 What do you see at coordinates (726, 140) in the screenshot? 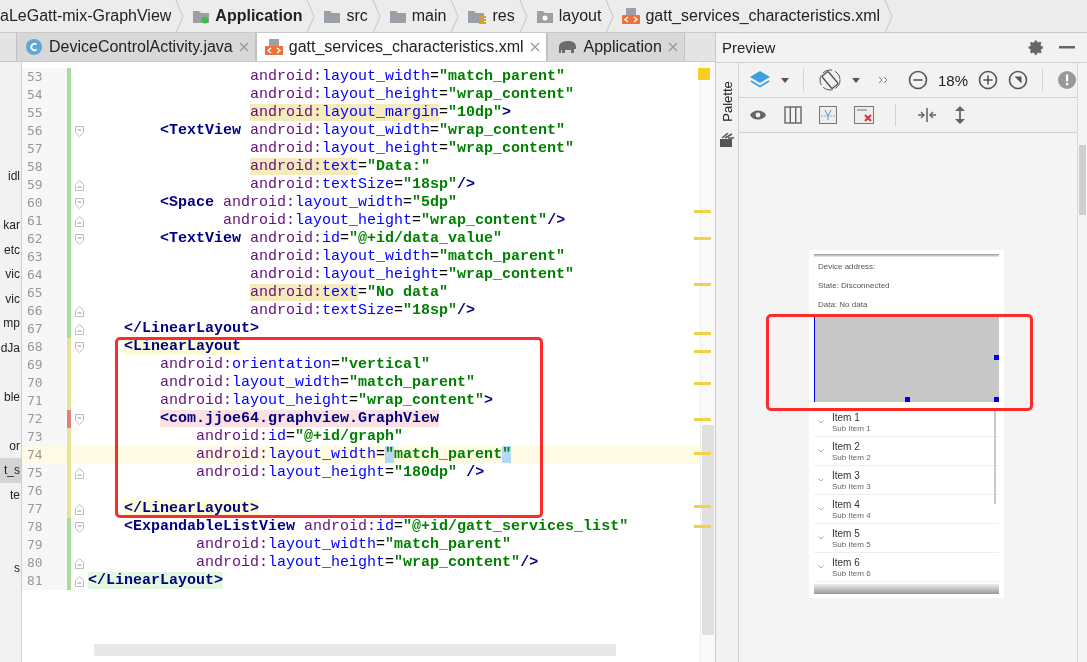
I see `palette-icon` at bounding box center [726, 140].